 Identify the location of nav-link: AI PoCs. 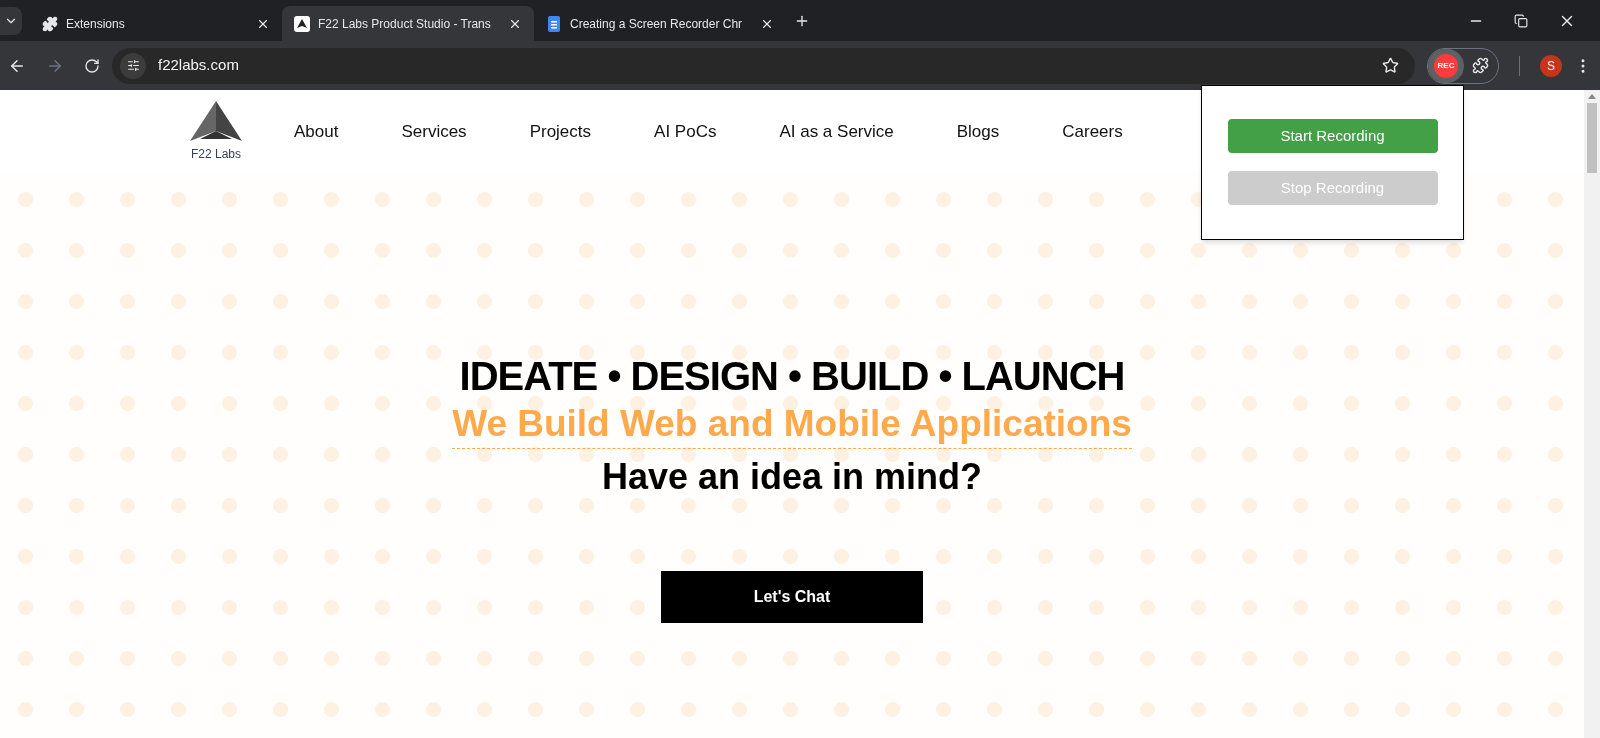
(685, 132).